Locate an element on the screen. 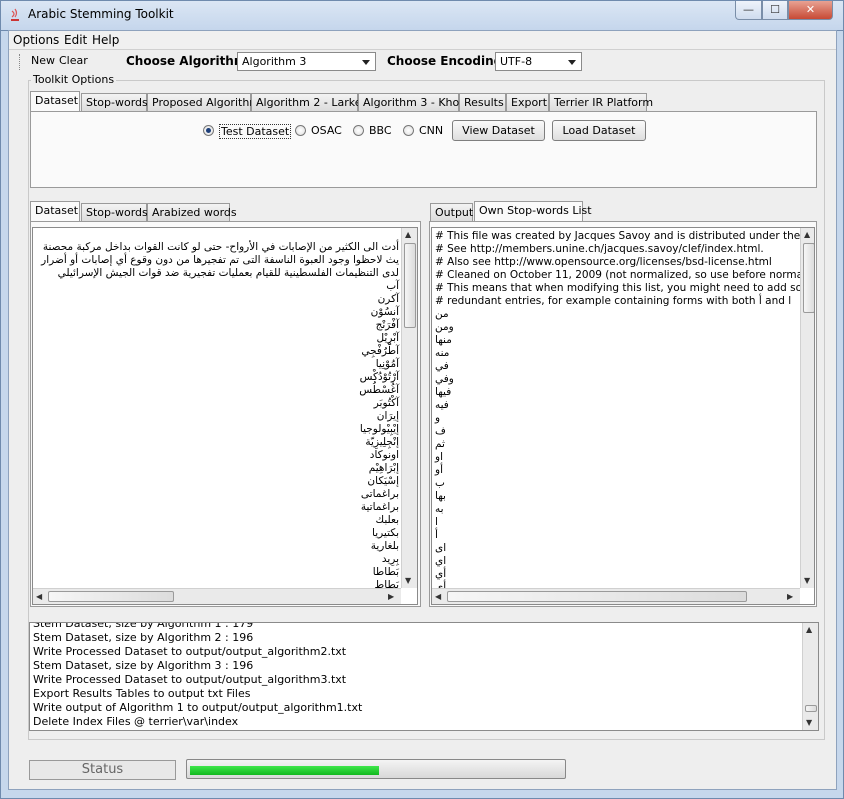 The image size is (844, 799). clear-button: Clear is located at coordinates (73, 60).